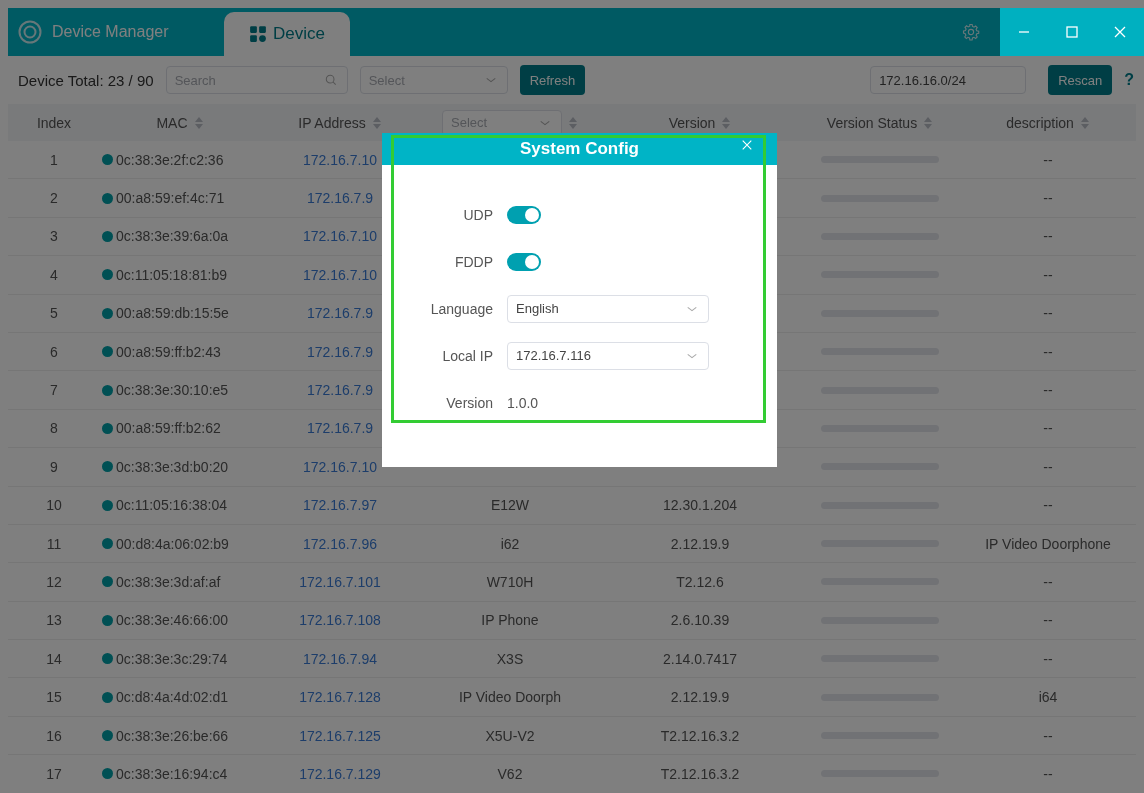  What do you see at coordinates (54, 735) in the screenshot?
I see `table-cell: 16` at bounding box center [54, 735].